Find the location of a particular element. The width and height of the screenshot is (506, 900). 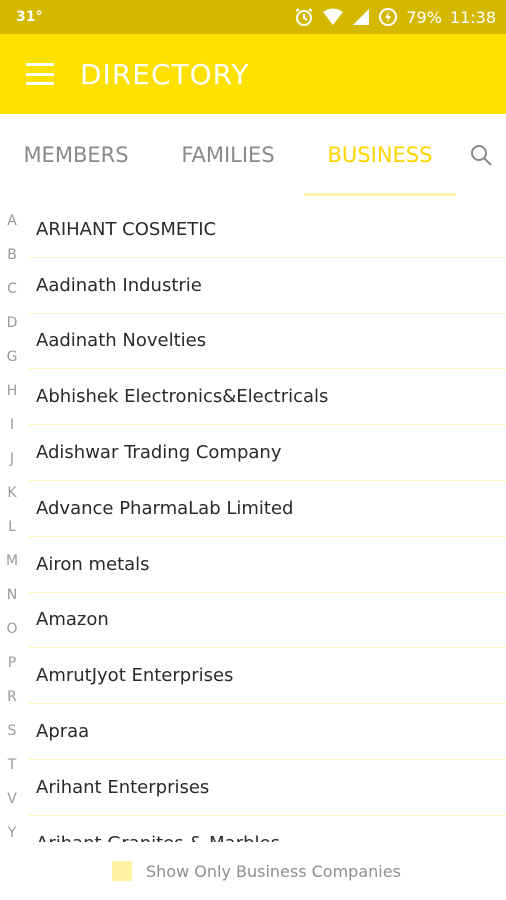

business-name: Aadinath Industrie is located at coordinates (119, 285).